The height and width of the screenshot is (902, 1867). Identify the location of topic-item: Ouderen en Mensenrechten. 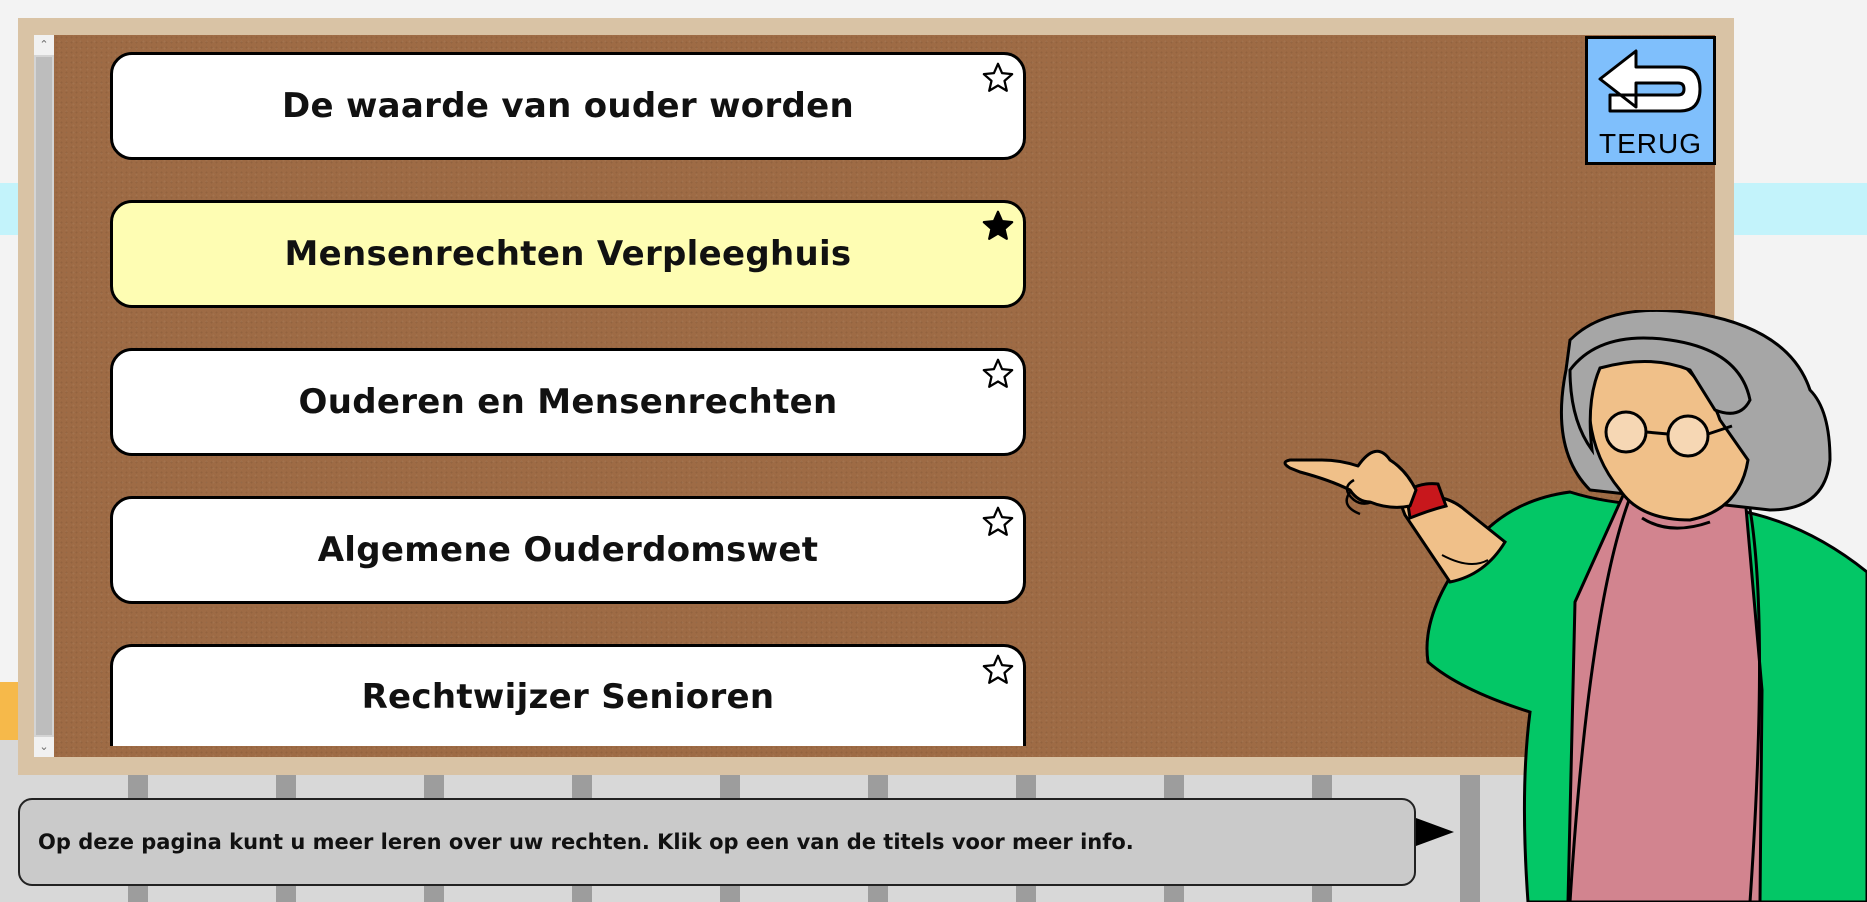
(568, 402).